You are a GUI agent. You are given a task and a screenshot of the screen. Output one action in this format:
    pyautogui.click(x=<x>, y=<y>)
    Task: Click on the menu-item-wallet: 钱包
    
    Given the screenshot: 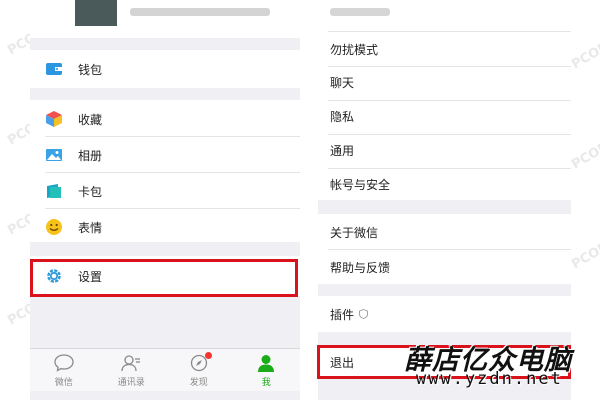 What is the action you would take?
    pyautogui.click(x=165, y=69)
    